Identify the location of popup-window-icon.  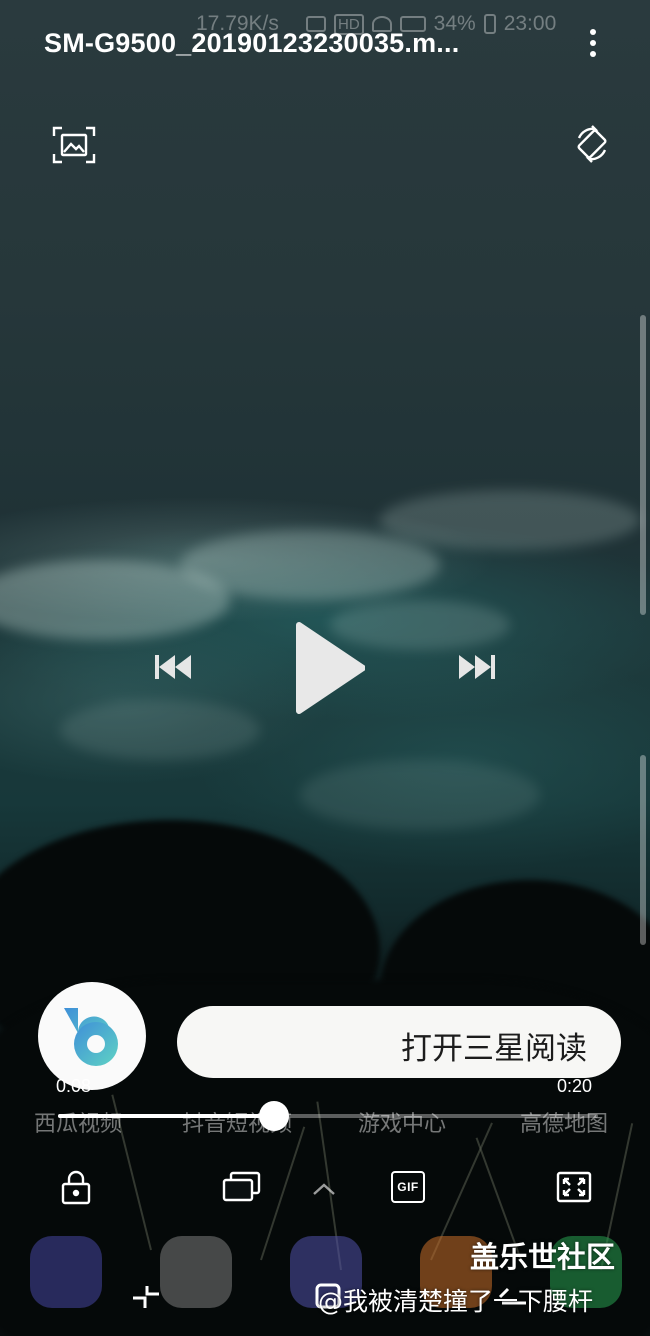
(242, 1187).